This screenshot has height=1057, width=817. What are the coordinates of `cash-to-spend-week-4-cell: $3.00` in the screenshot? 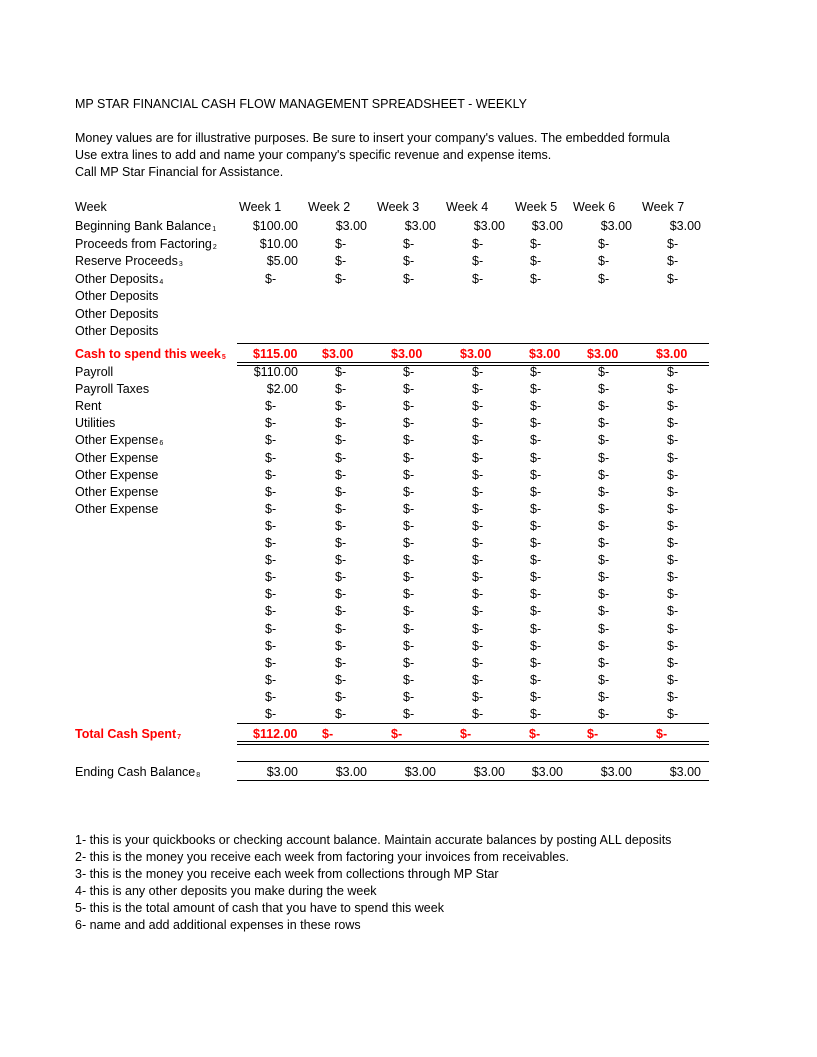 It's located at (475, 354).